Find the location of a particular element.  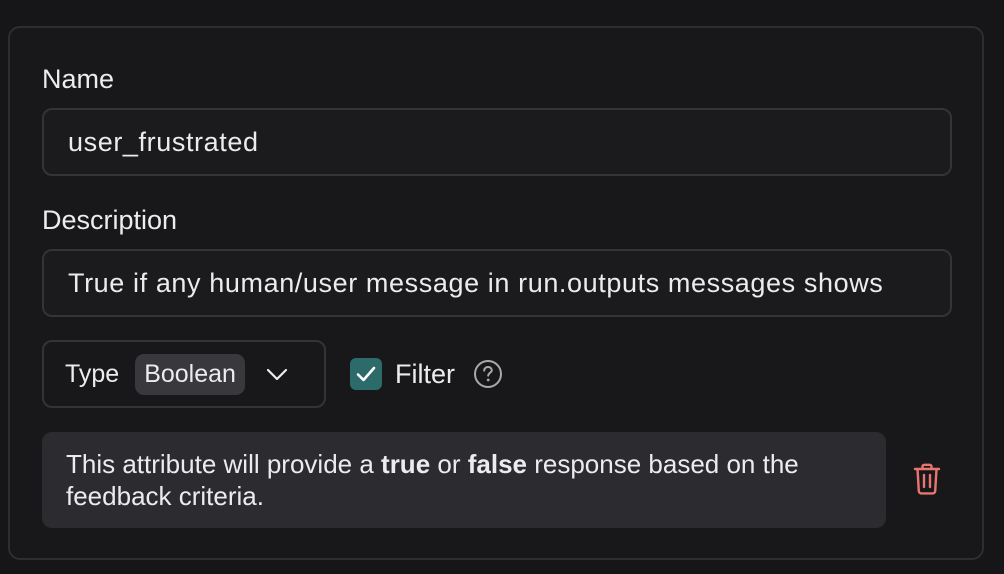

question-circle-icon is located at coordinates (488, 374).